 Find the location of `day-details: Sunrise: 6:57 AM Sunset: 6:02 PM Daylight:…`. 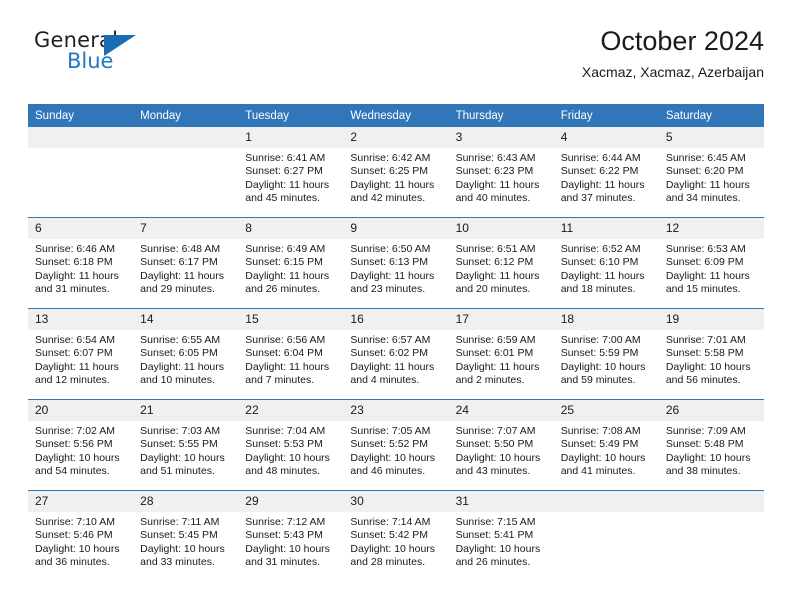

day-details: Sunrise: 6:57 AM Sunset: 6:02 PM Daylight:… is located at coordinates (395, 358).